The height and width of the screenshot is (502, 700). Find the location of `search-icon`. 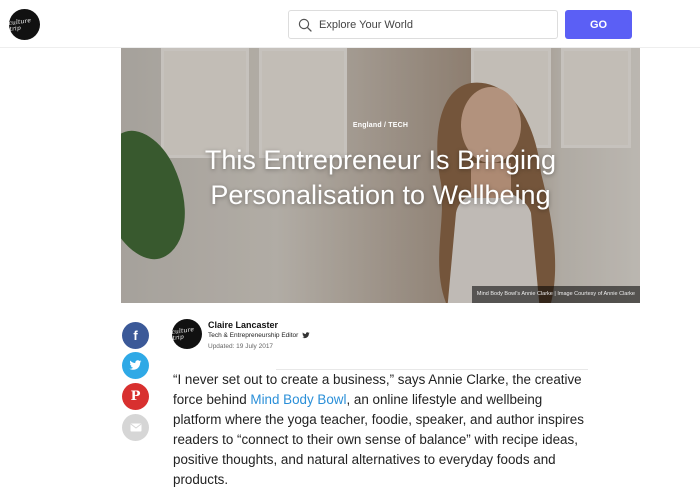

search-icon is located at coordinates (305, 25).